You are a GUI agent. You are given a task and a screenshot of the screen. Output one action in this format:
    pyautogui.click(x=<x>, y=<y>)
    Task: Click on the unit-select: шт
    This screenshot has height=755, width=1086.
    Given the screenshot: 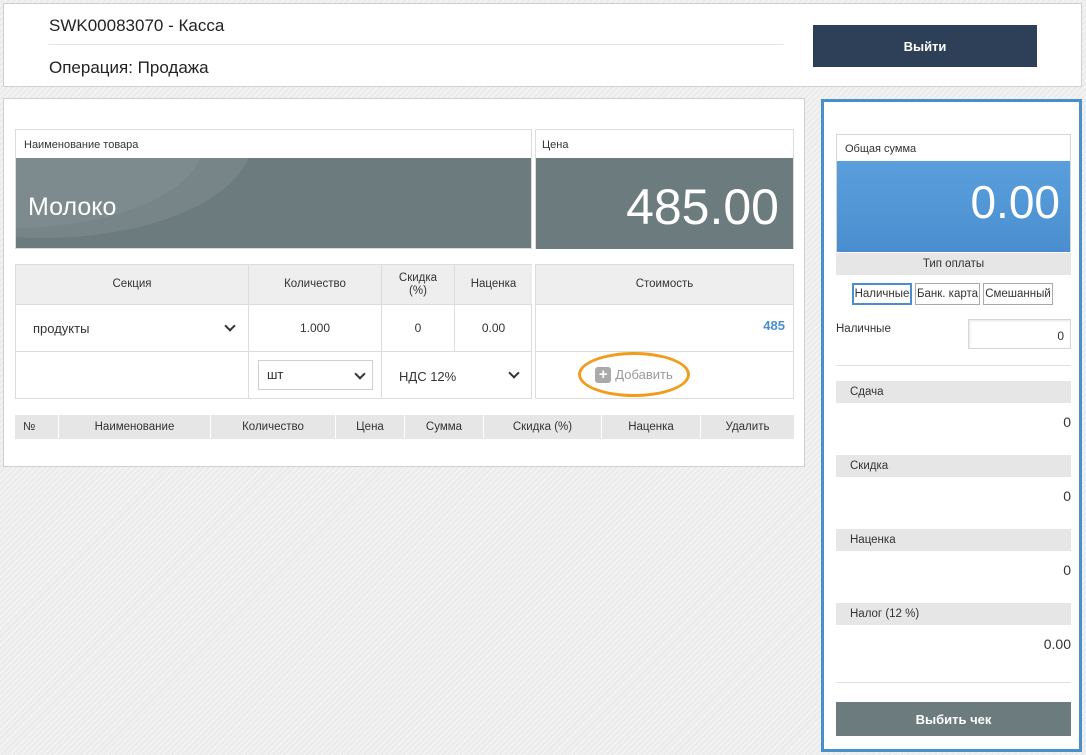 What is the action you would take?
    pyautogui.click(x=315, y=375)
    